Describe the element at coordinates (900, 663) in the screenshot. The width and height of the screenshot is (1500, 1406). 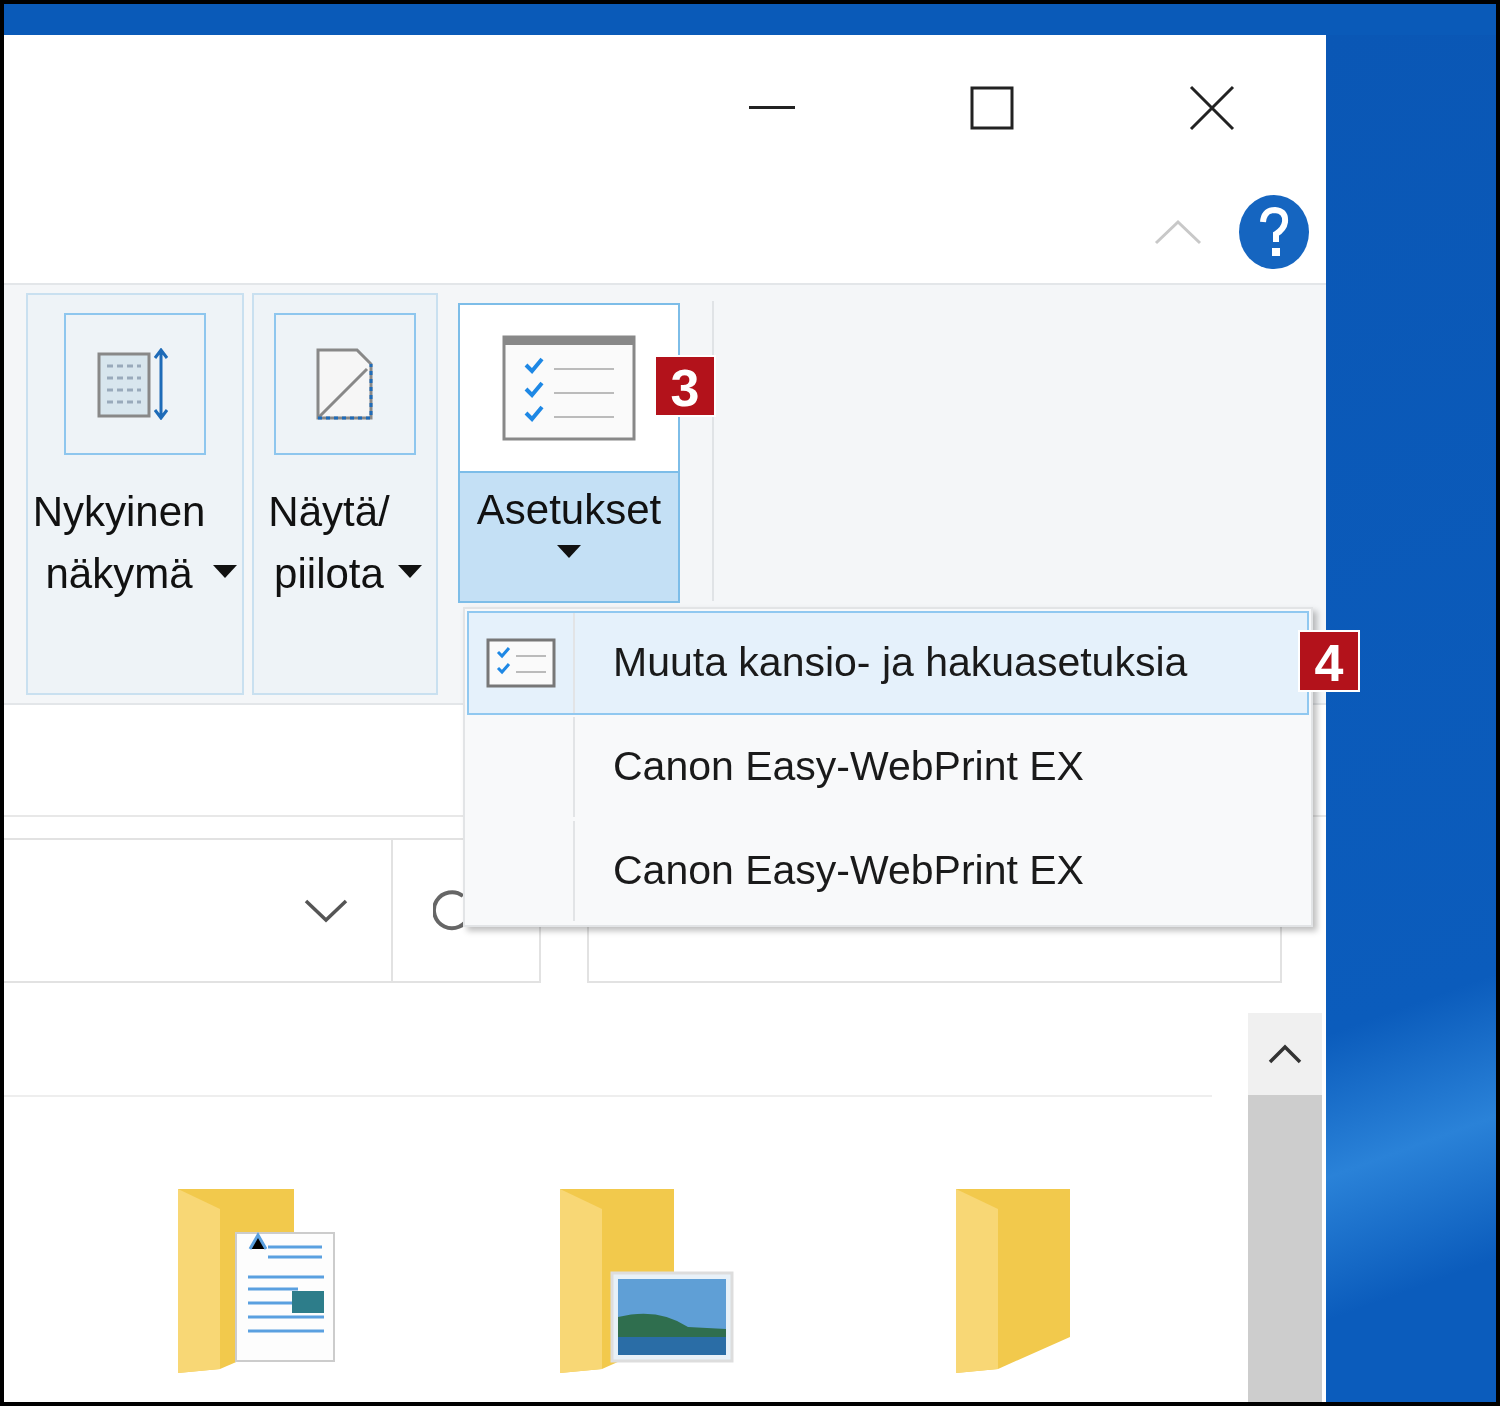
I see `menu-item-label: Muuta kansio- ja hakuasetuksia` at that location.